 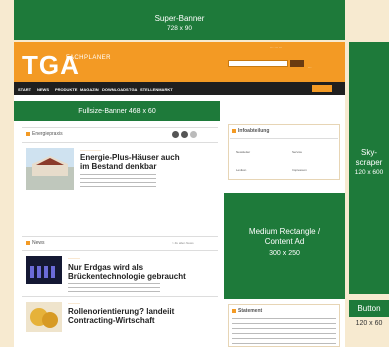 What do you see at coordinates (89, 58) in the screenshot?
I see `site-logo-subtitle: FACHPLANER` at bounding box center [89, 58].